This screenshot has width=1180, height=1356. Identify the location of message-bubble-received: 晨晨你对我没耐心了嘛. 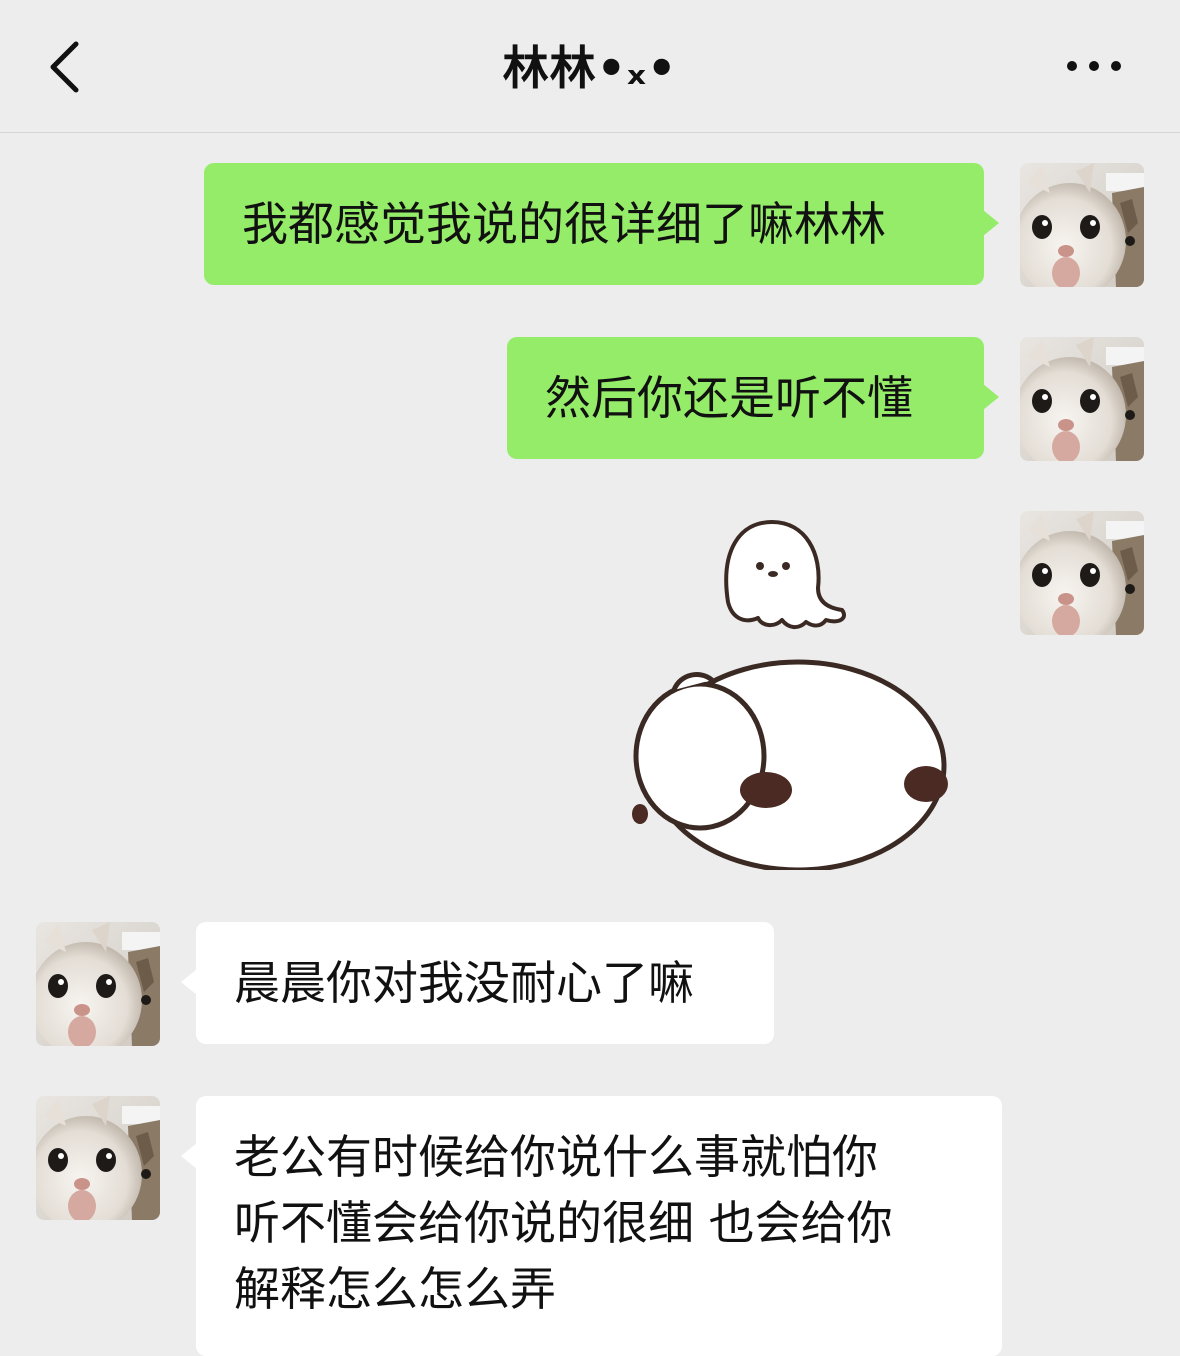
(477, 983).